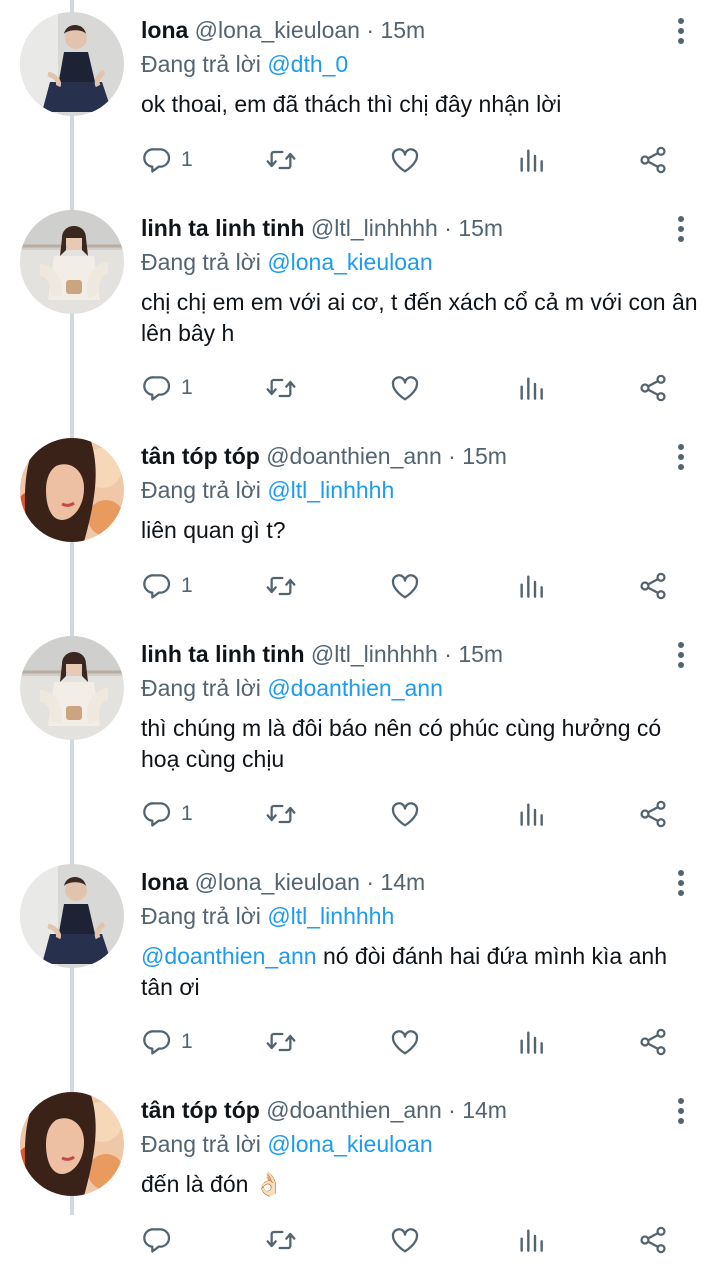 Image resolution: width=720 pixels, height=1265 pixels. Describe the element at coordinates (307, 64) in the screenshot. I see `reply-mention: @dth_0` at that location.